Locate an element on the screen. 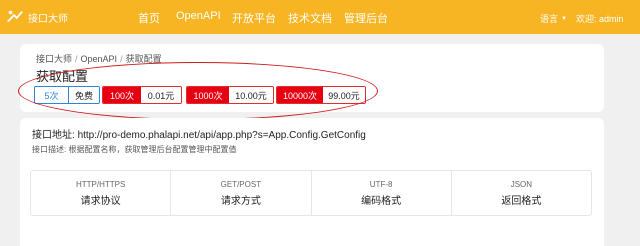 Image resolution: width=640 pixels, height=246 pixels. api-description-label: 接口描述: is located at coordinates (49, 149).